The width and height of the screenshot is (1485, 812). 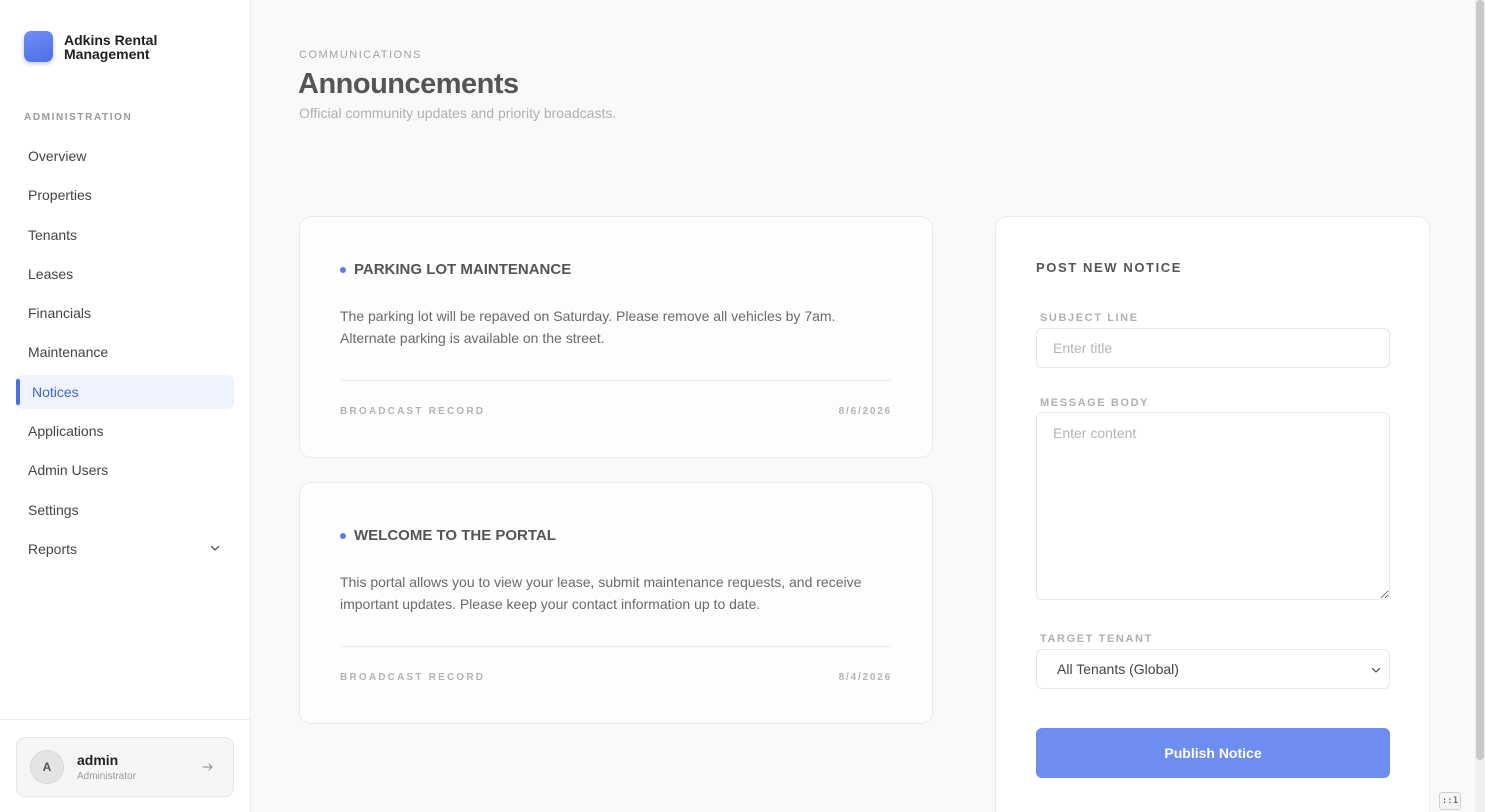 I want to click on sidebar-item-admin-users: Admin Users, so click(x=125, y=470).